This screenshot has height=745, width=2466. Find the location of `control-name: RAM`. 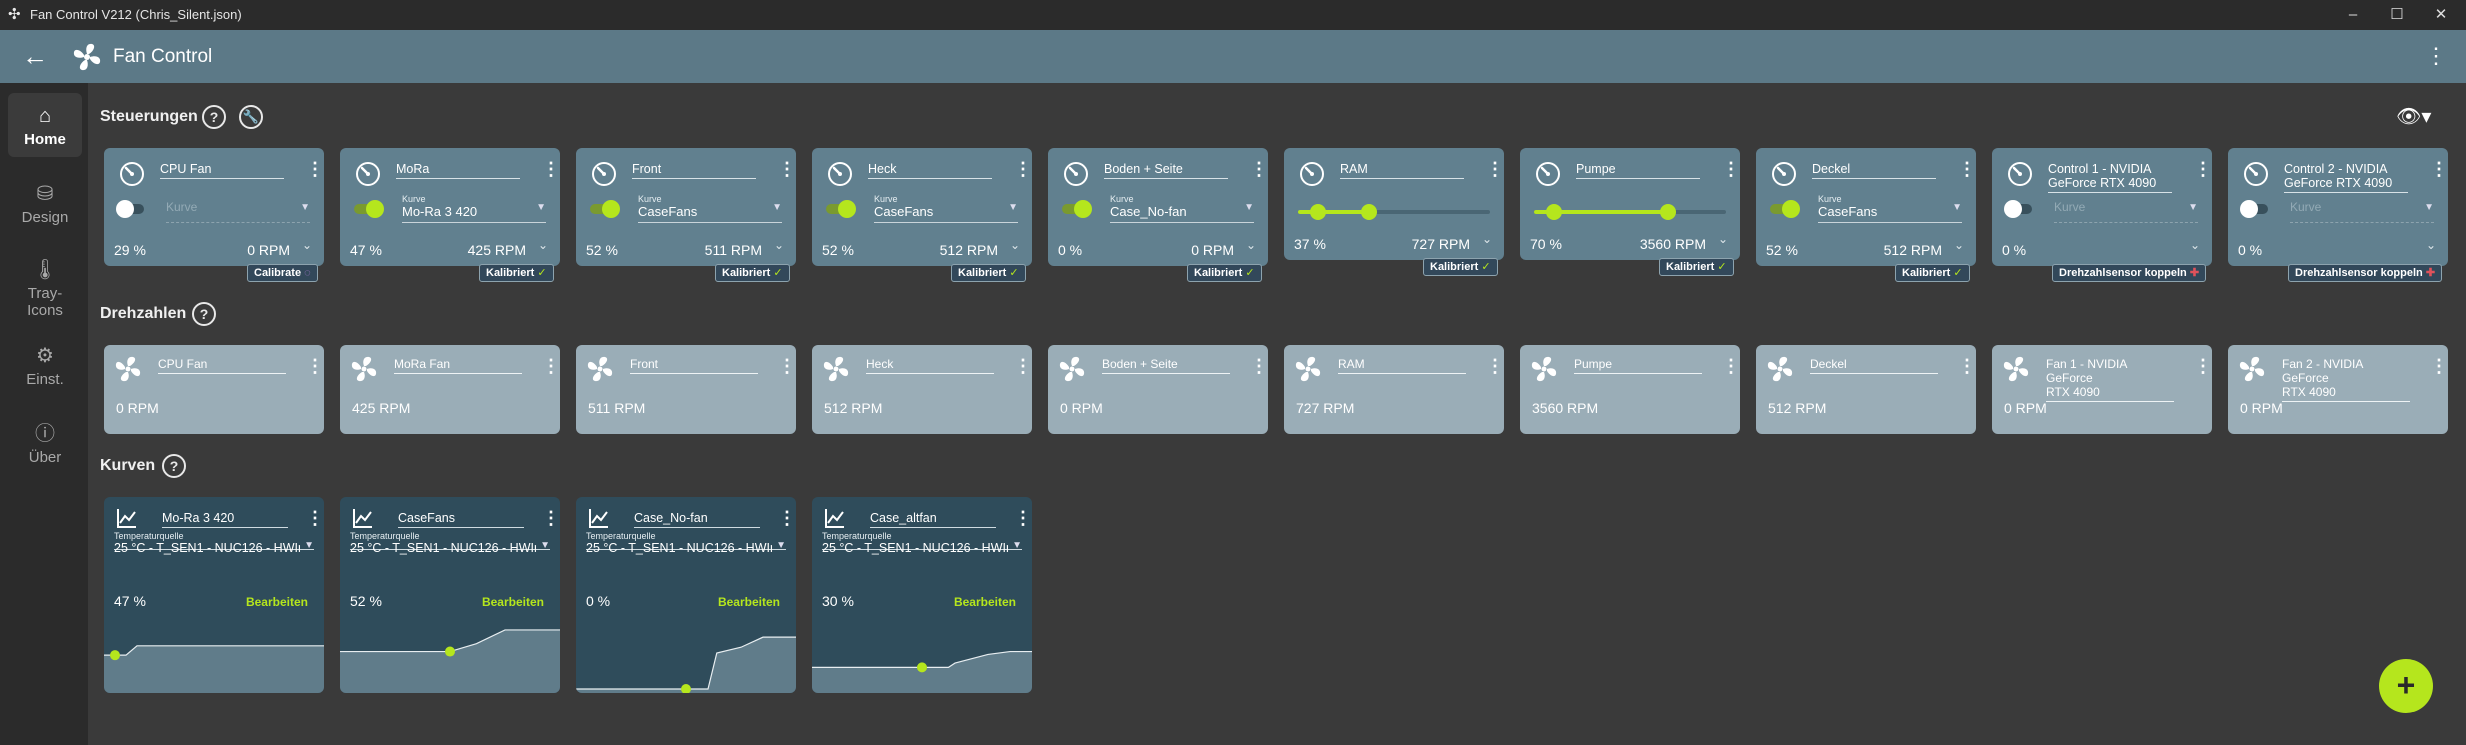

control-name: RAM is located at coordinates (1402, 170).